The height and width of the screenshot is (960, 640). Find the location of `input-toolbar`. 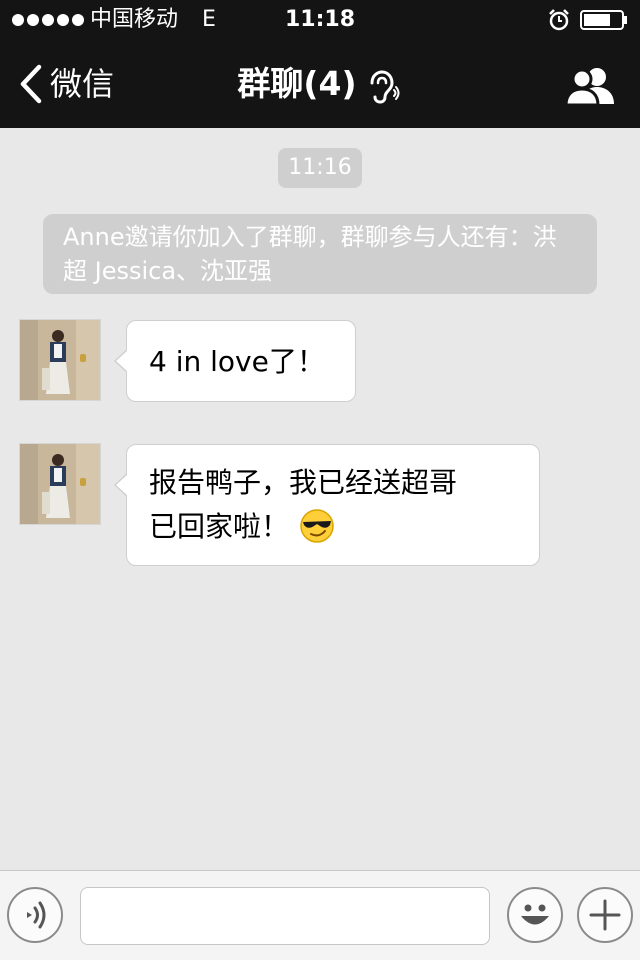

input-toolbar is located at coordinates (320, 915).